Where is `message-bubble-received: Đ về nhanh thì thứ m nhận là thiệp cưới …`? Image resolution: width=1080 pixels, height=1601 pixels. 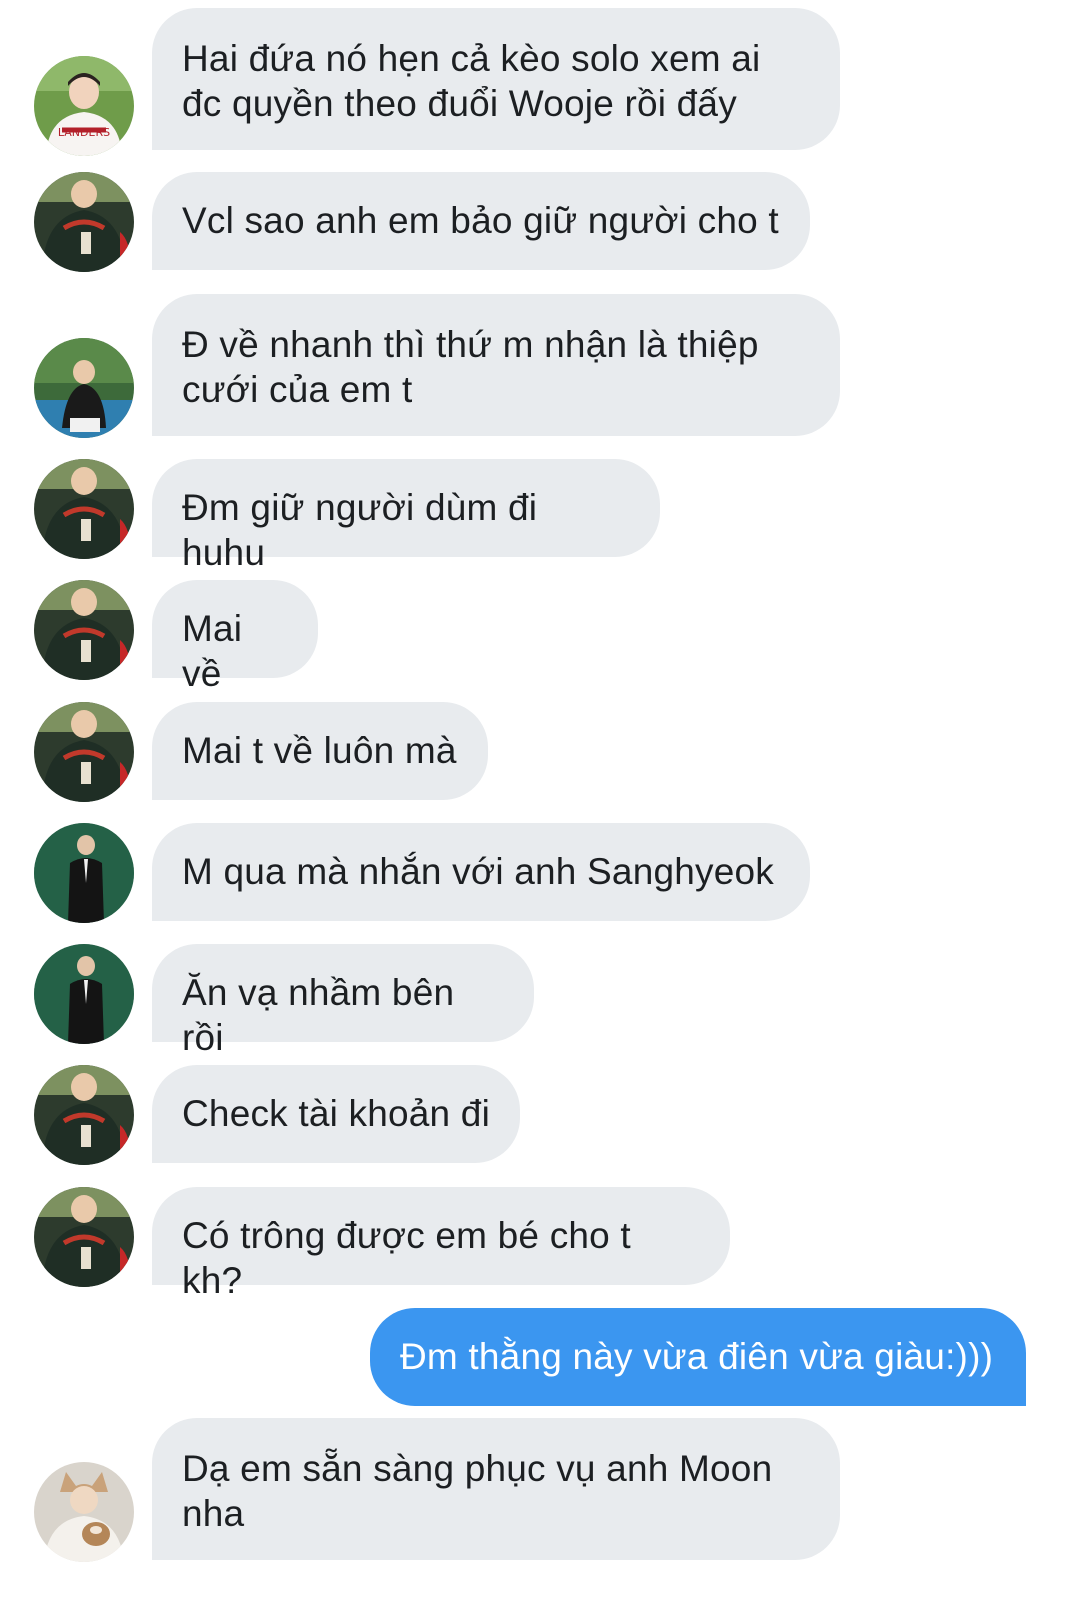
message-bubble-received: Đ về nhanh thì thứ m nhận là thiệp cưới … is located at coordinates (496, 365).